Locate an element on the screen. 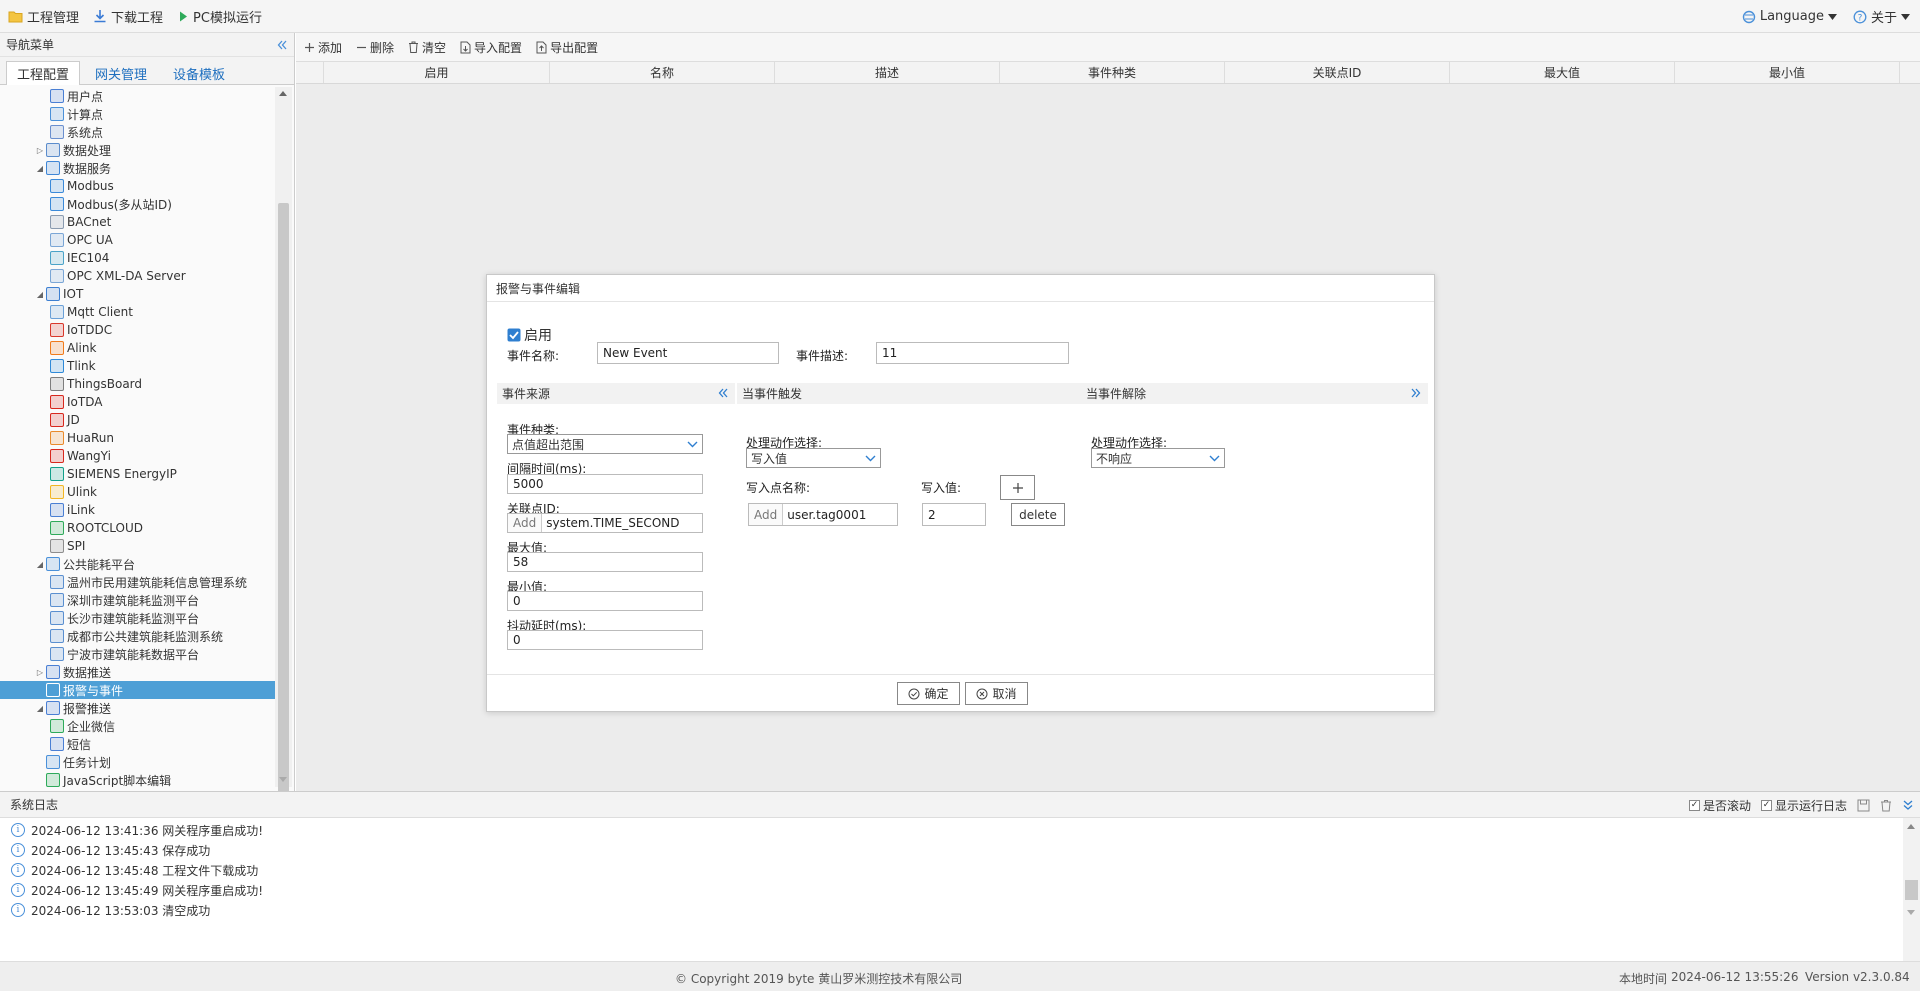  tree-item: JavaScript脚本编辑 is located at coordinates (137, 779).